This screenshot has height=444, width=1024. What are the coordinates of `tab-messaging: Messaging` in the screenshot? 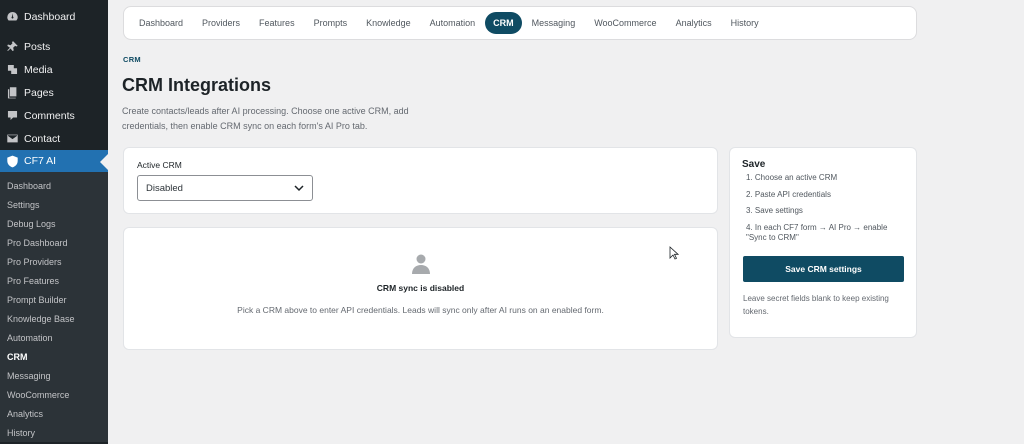 It's located at (554, 23).